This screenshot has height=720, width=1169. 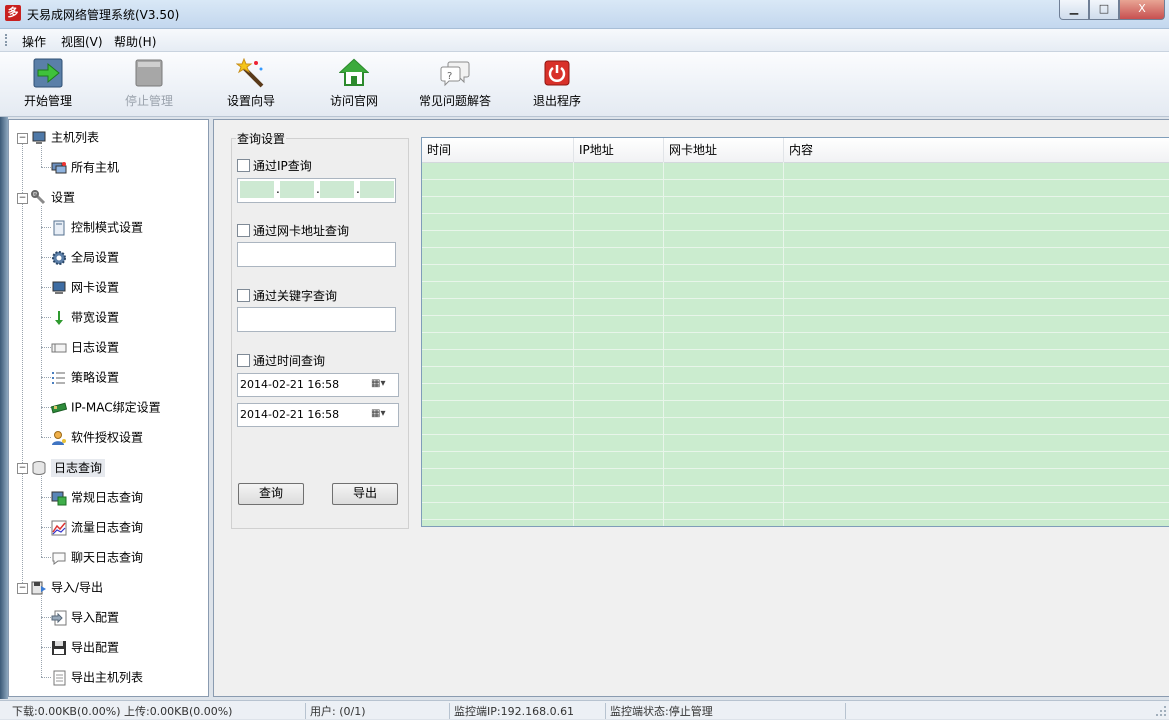 I want to click on export-button: 导出, so click(x=365, y=494).